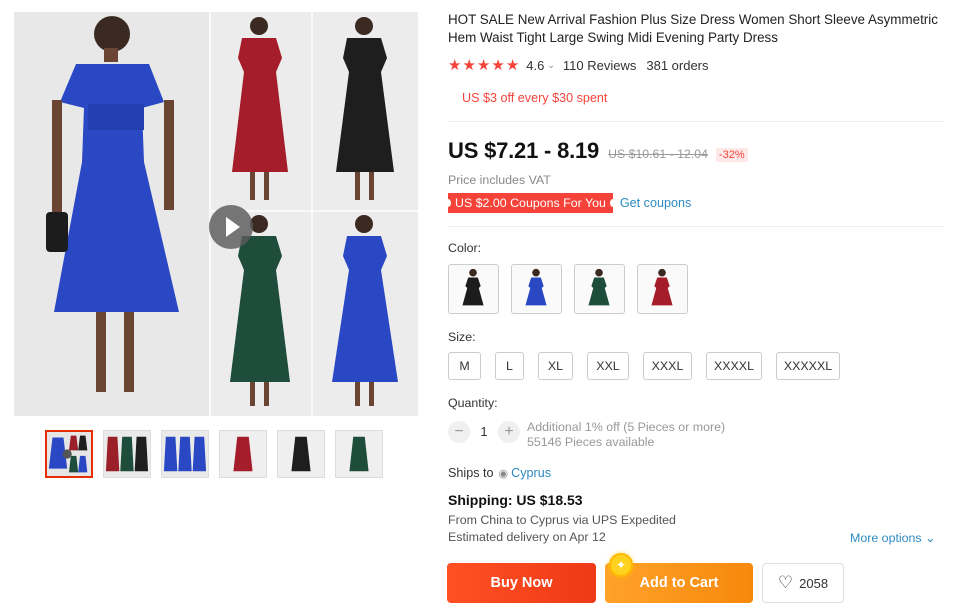 The image size is (968, 608). I want to click on quantity-label: Quantity:, so click(473, 403).